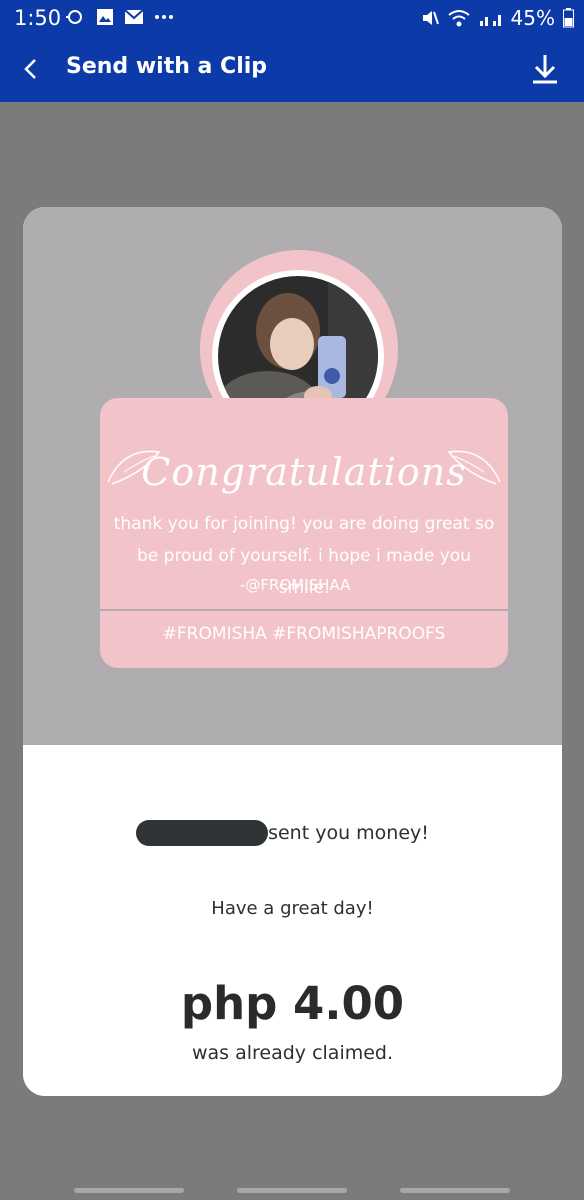  Describe the element at coordinates (105, 17) in the screenshot. I see `gallery-icon` at that location.